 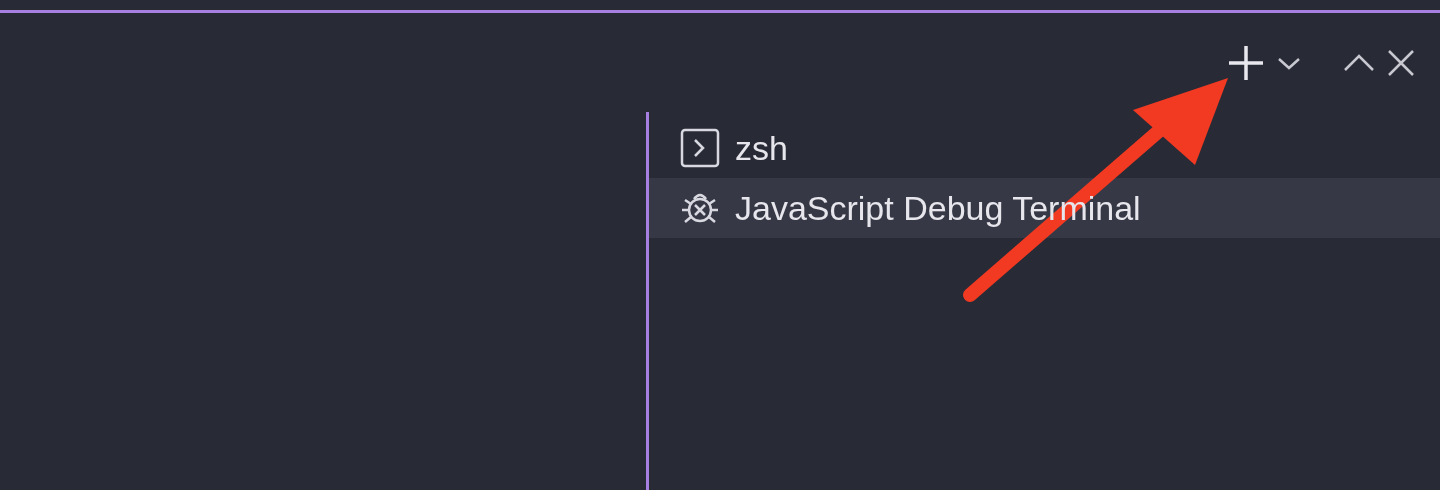 I want to click on close-icon, so click(x=1401, y=63).